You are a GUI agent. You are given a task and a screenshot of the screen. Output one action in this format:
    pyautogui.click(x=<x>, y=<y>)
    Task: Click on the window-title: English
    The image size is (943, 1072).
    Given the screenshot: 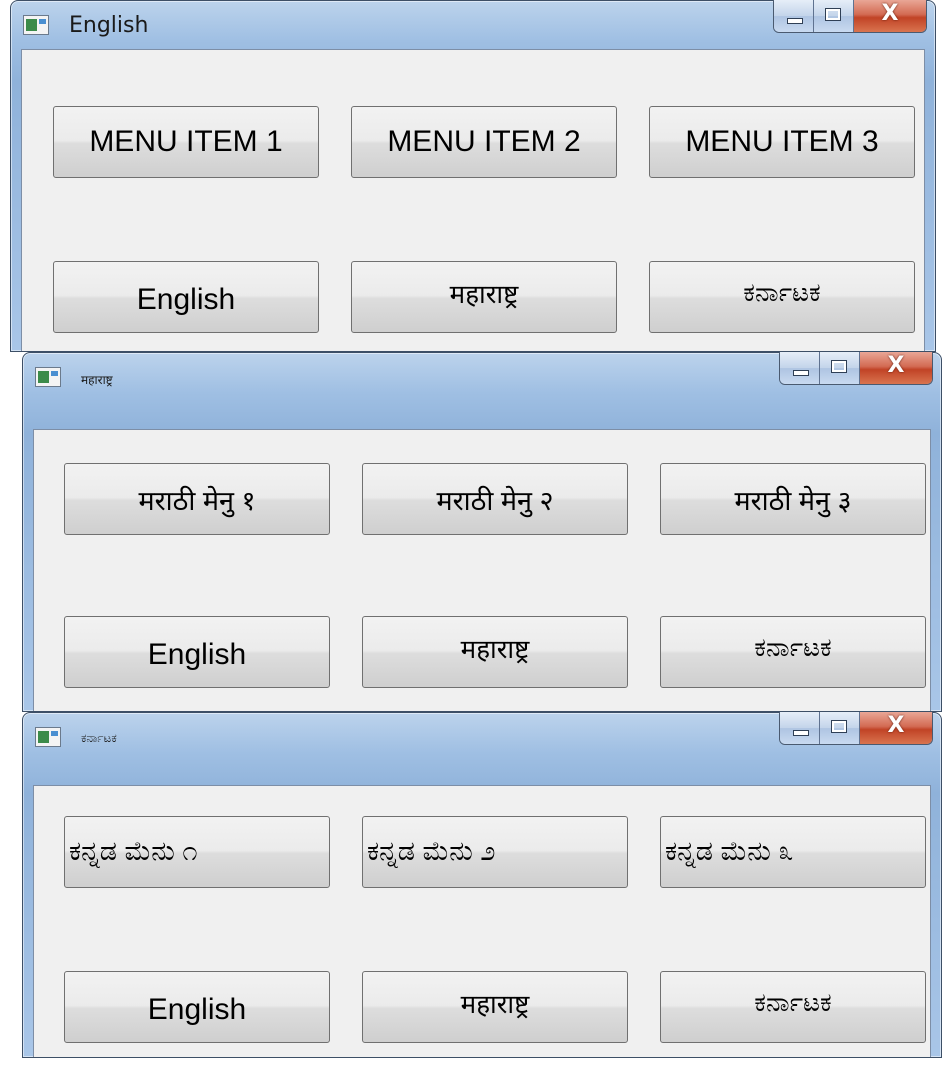 What is the action you would take?
    pyautogui.click(x=109, y=25)
    